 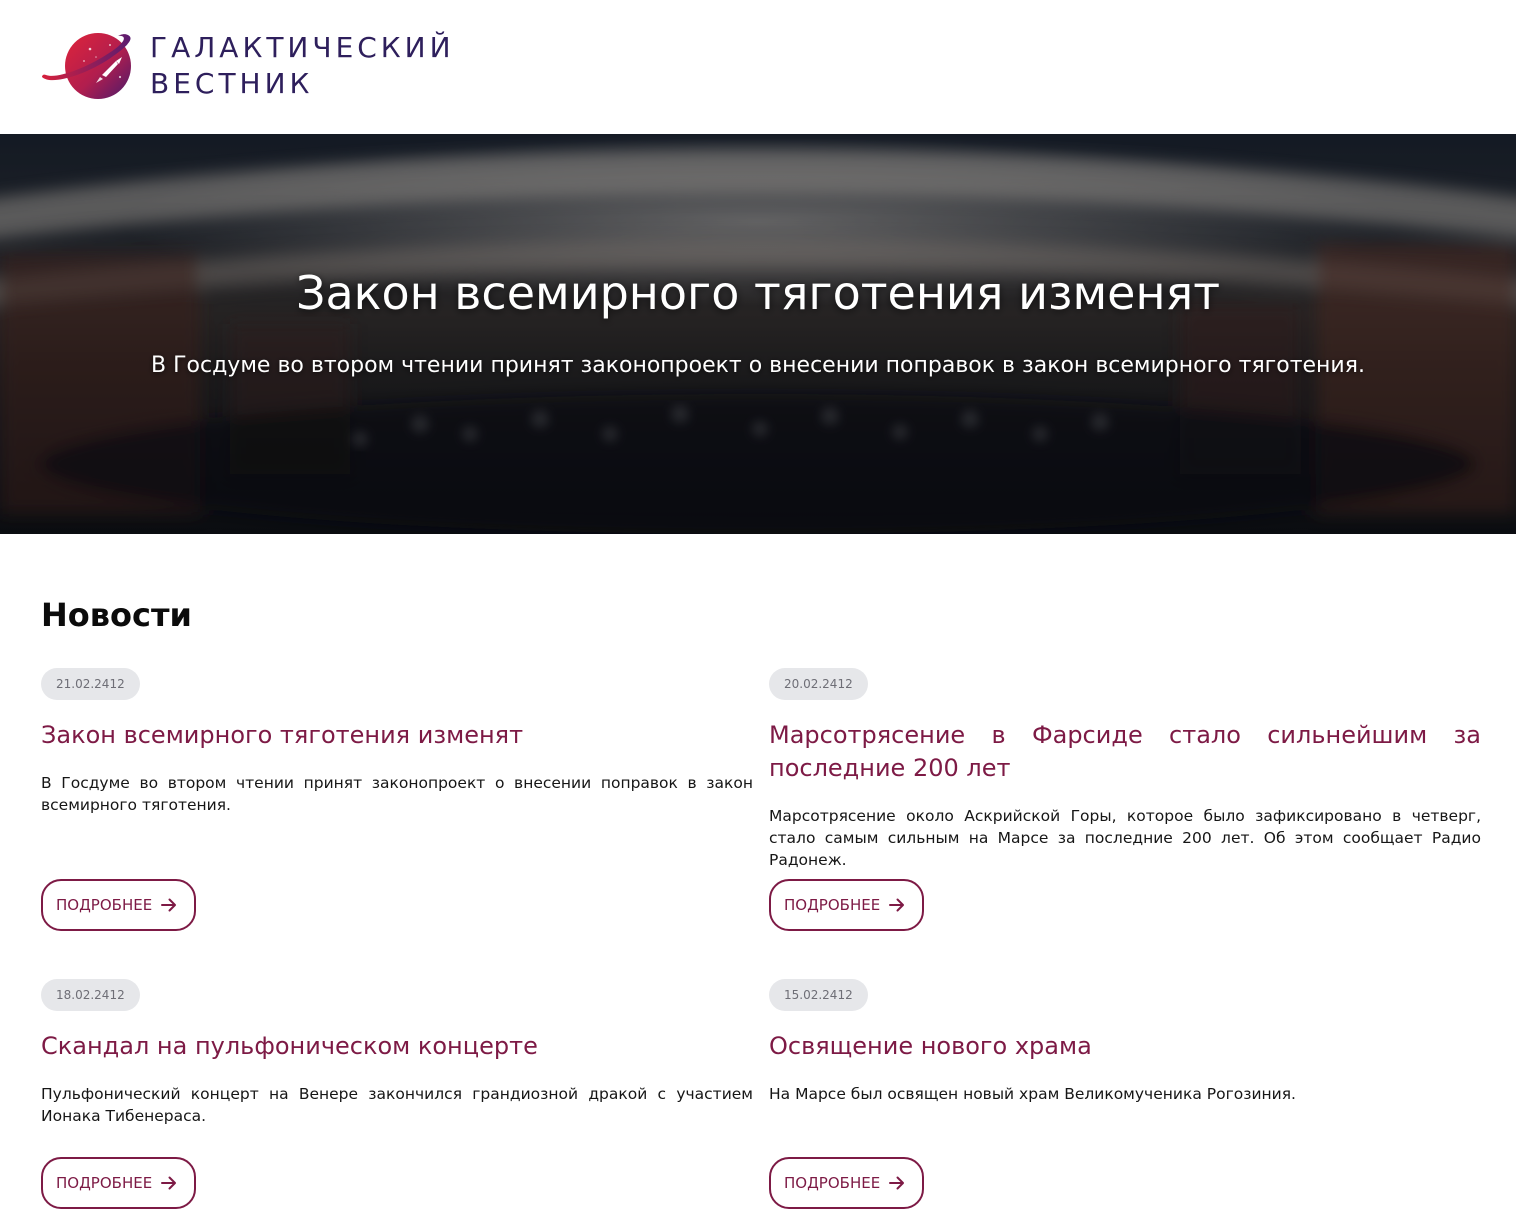 What do you see at coordinates (758, 67) in the screenshot?
I see `site-header: ГАЛАКТИЧЕСКИЙ ВЕСТНИК` at bounding box center [758, 67].